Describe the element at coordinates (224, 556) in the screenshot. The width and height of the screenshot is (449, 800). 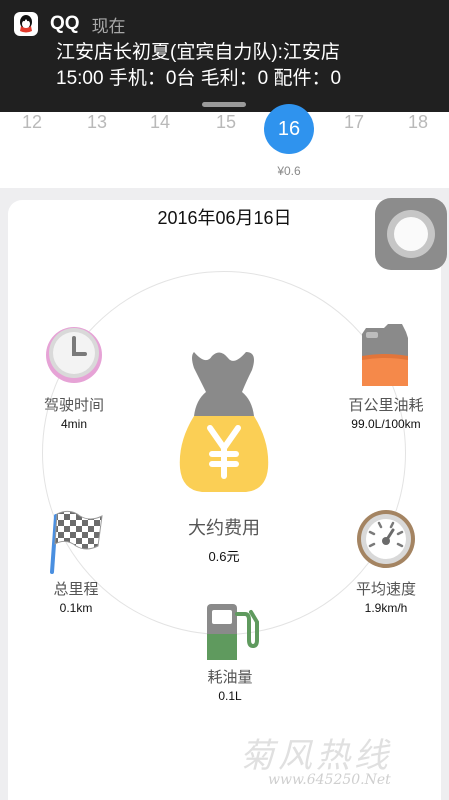
I see `estimated-cost-value: 0.6元` at that location.